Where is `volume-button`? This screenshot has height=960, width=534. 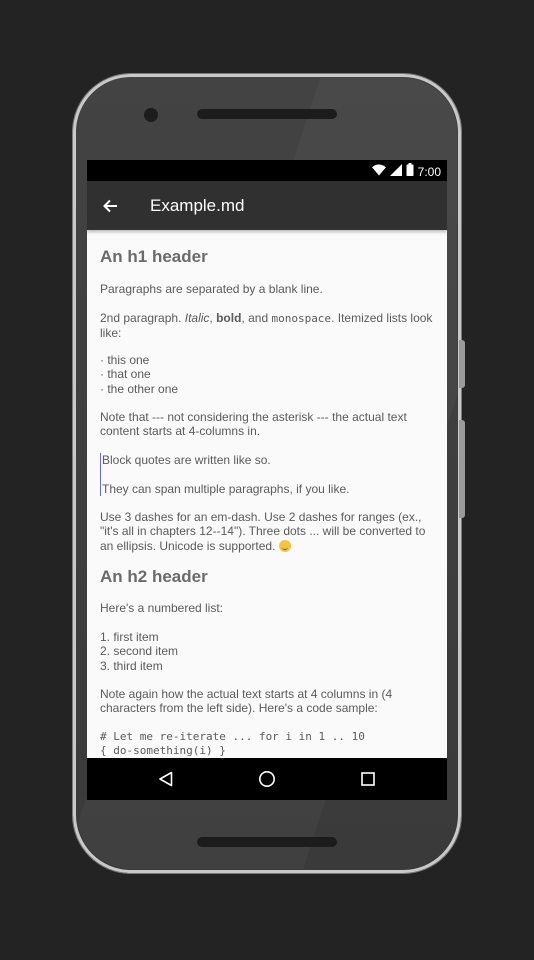
volume-button is located at coordinates (462, 469).